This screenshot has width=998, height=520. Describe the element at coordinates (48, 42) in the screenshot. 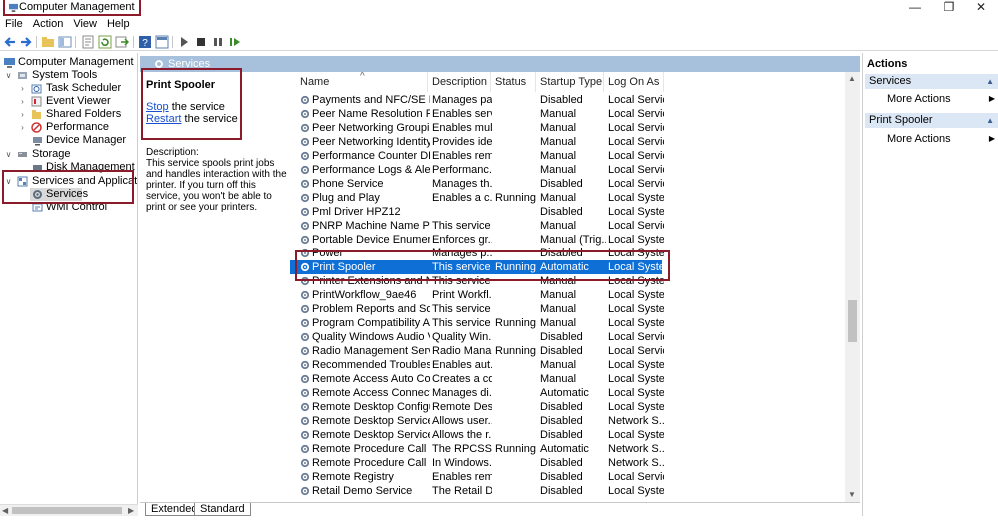

I see `up-folder-icon` at that location.